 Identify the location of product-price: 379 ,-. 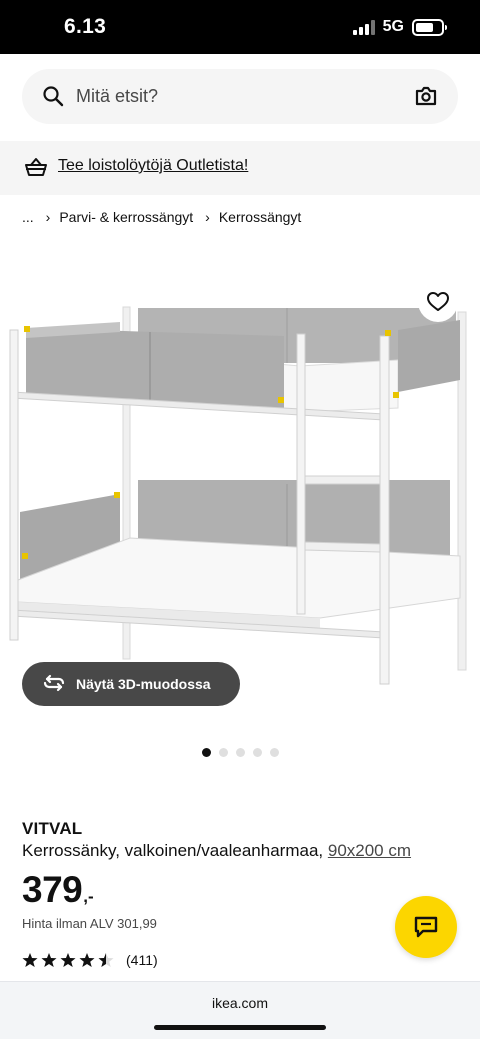
(58, 890).